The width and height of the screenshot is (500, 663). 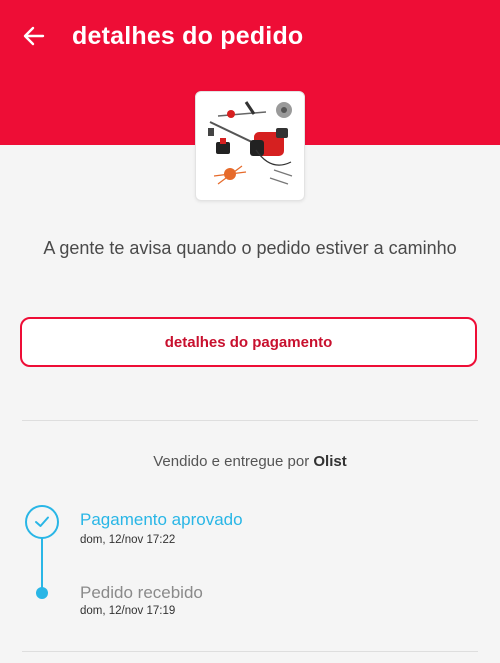 I want to click on product-image-card, so click(x=250, y=146).